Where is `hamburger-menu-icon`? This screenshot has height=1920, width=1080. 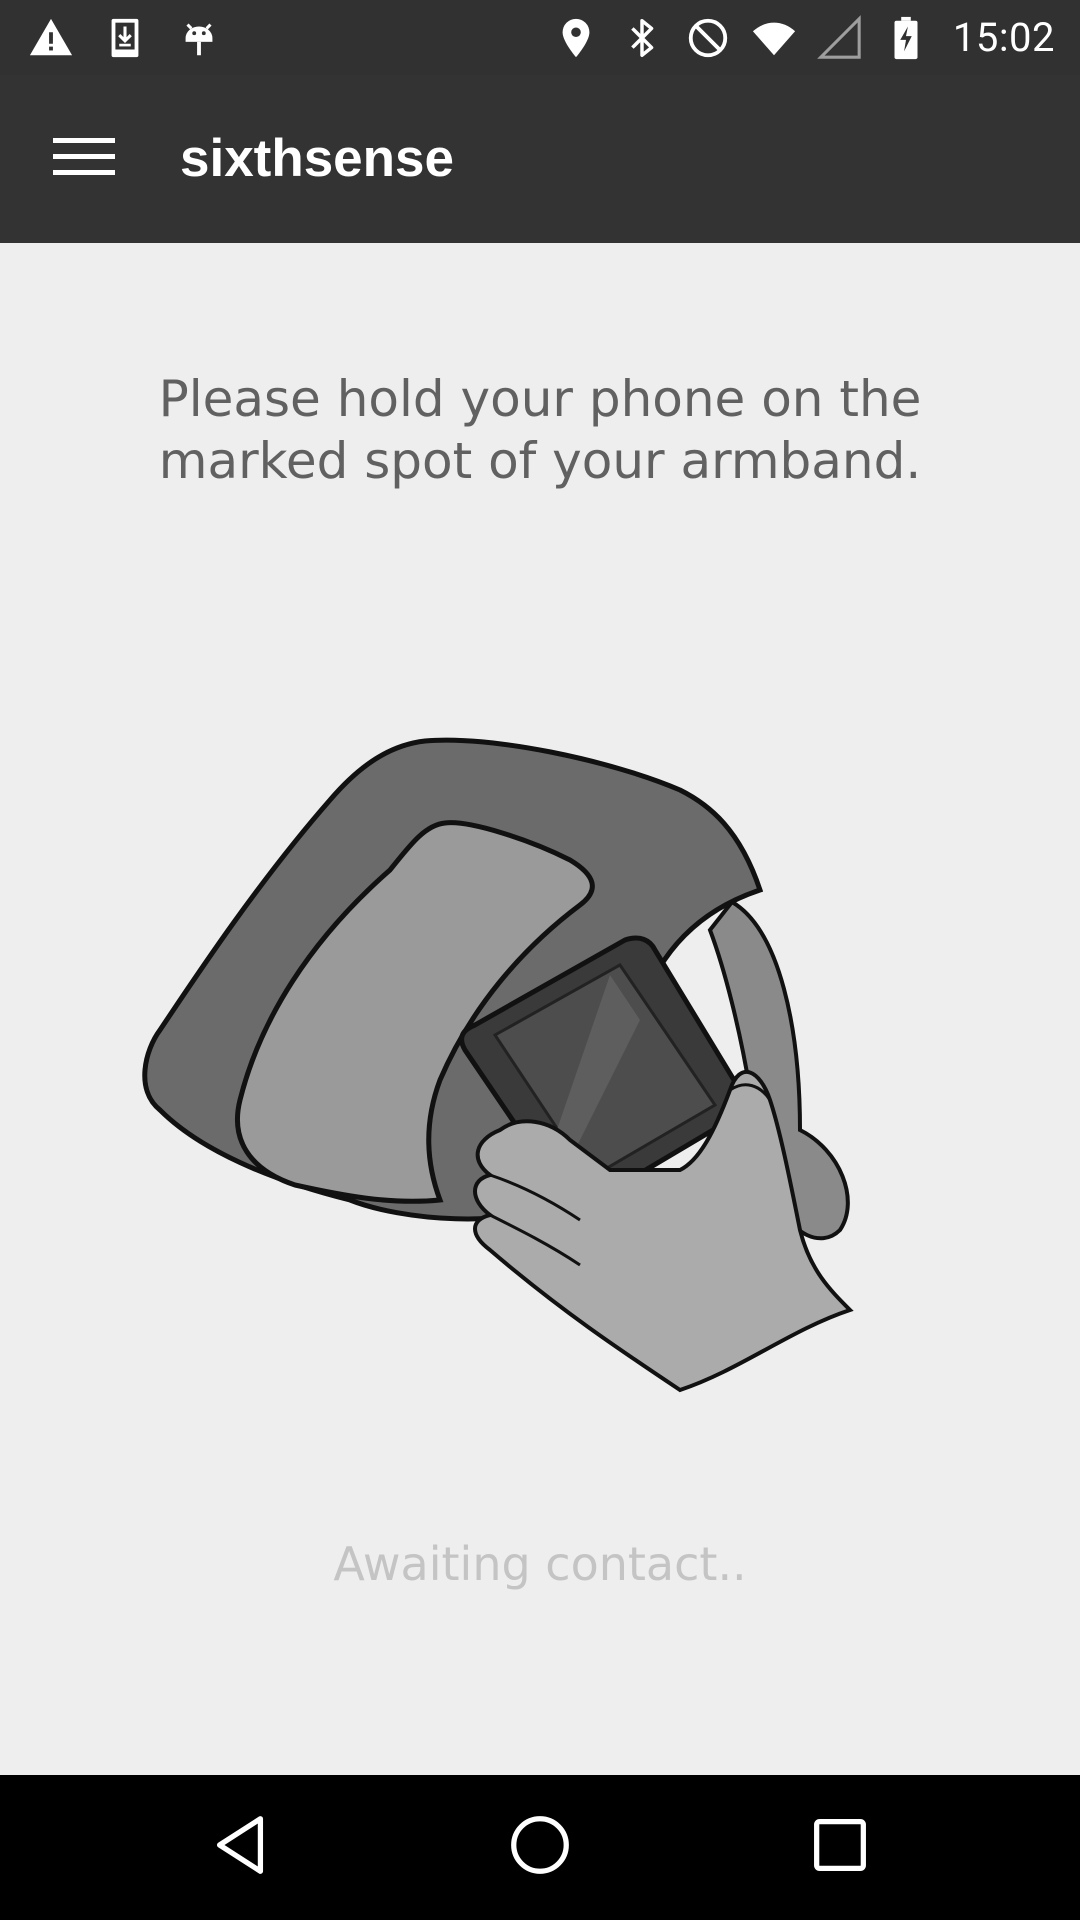 hamburger-menu-icon is located at coordinates (84, 159).